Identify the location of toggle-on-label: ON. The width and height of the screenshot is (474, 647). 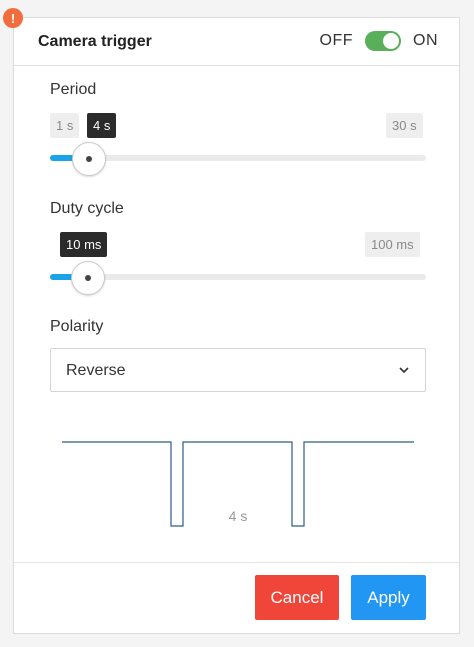
(425, 40).